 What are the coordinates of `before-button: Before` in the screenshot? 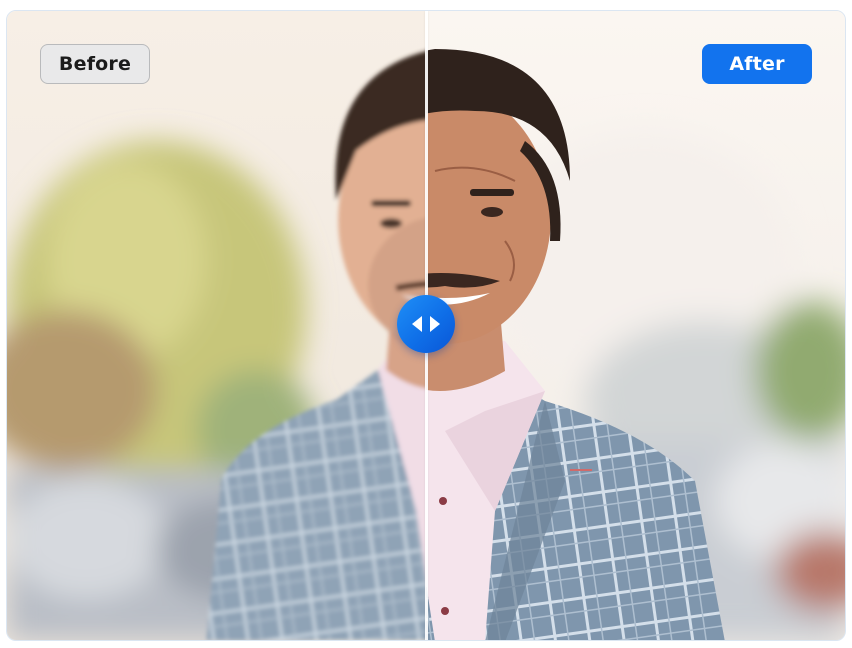 It's located at (95, 64).